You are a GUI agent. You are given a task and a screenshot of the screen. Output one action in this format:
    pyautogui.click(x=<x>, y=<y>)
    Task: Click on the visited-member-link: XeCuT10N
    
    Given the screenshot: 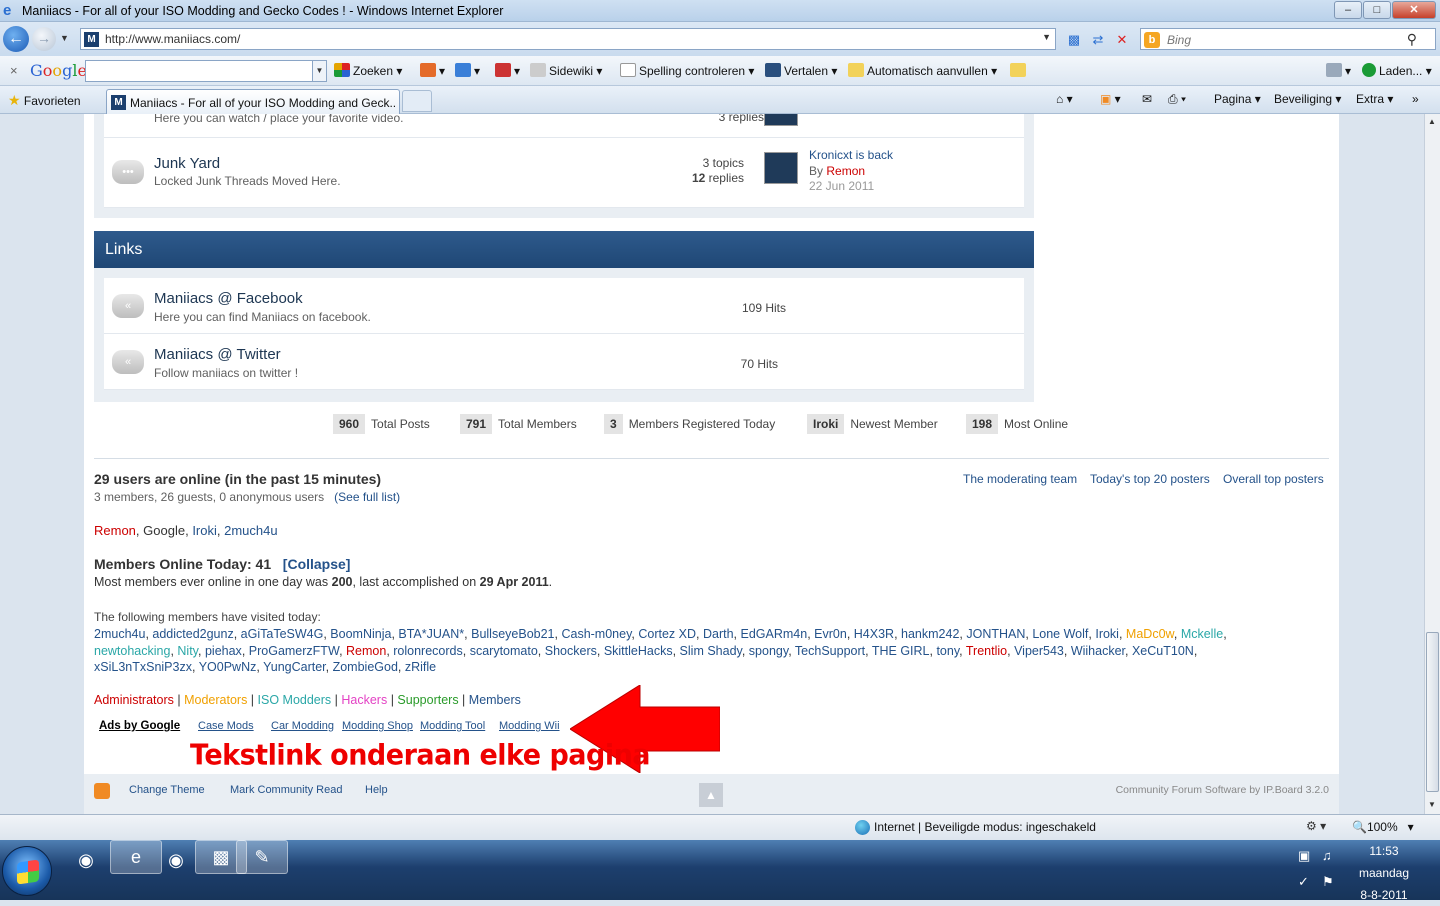 What is the action you would take?
    pyautogui.click(x=1163, y=651)
    